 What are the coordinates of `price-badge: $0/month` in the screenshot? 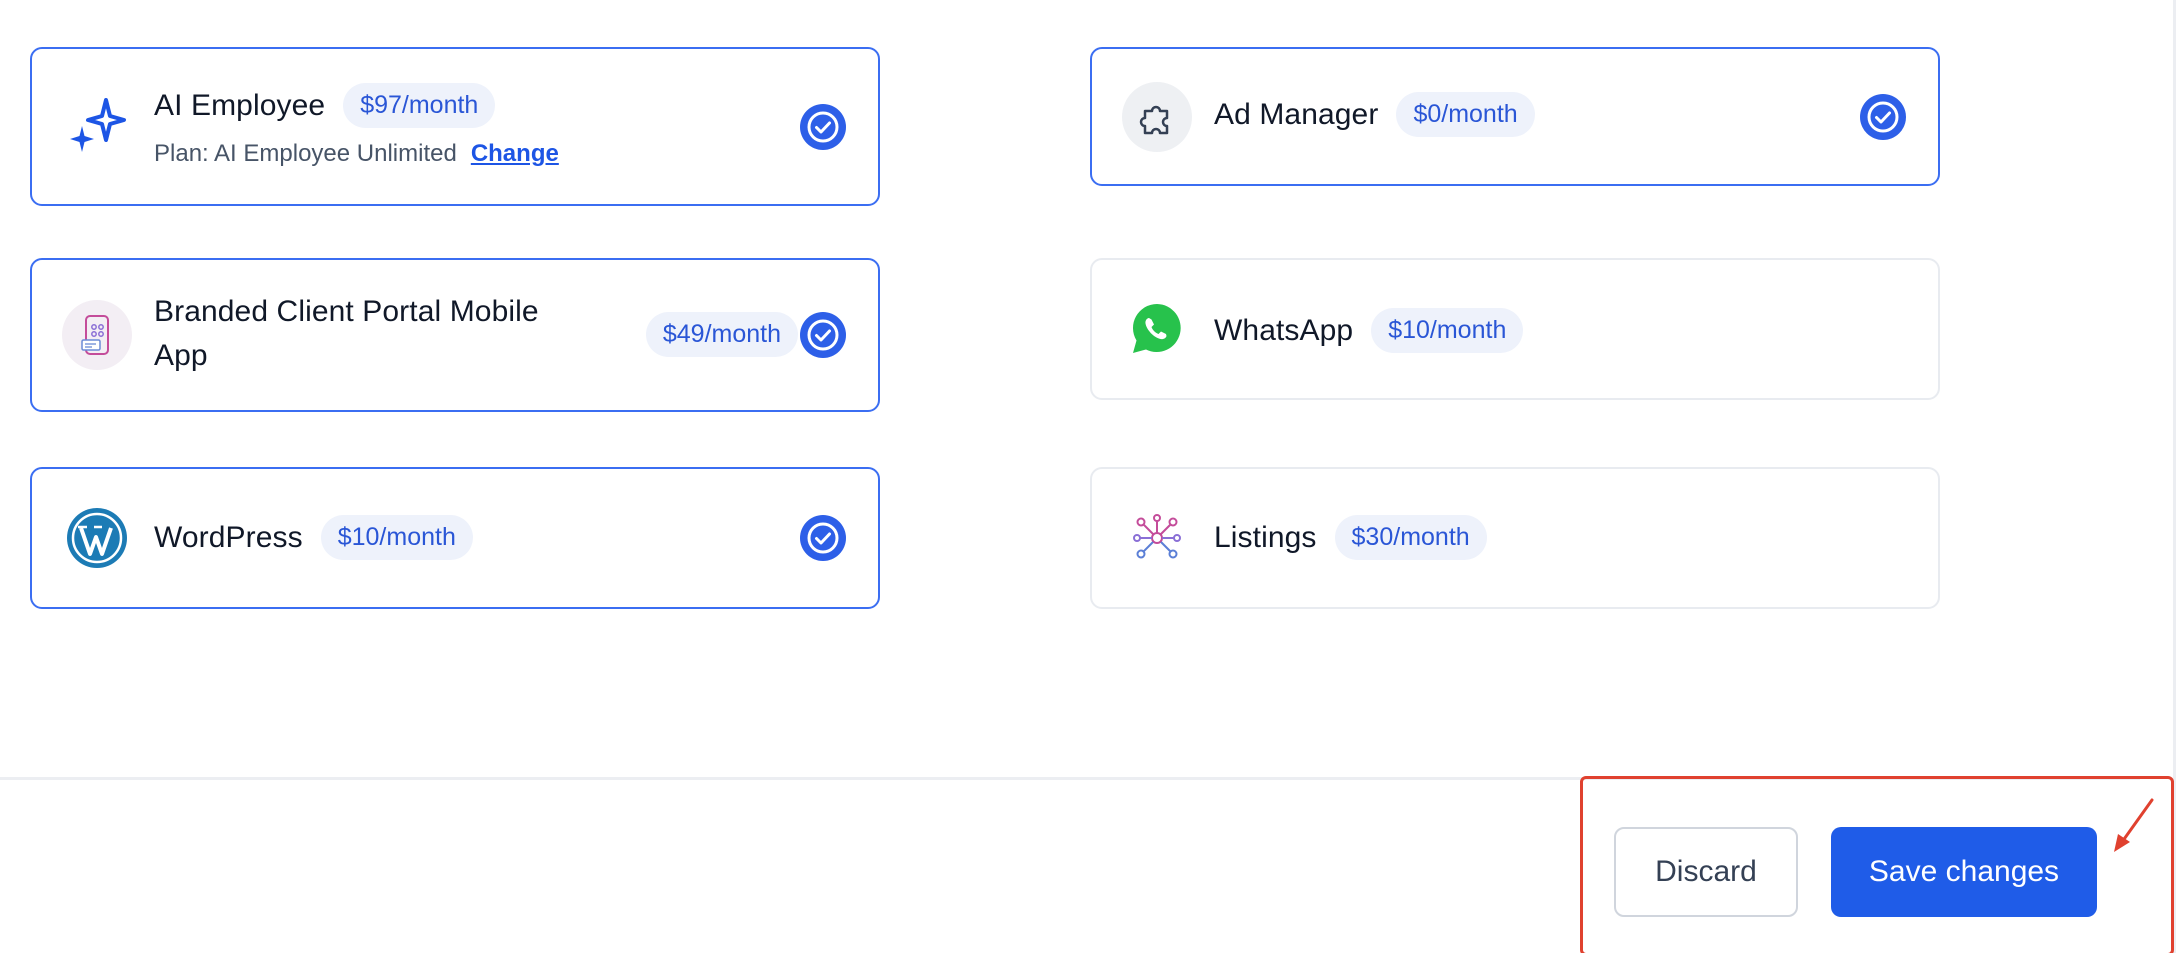 It's located at (1465, 114).